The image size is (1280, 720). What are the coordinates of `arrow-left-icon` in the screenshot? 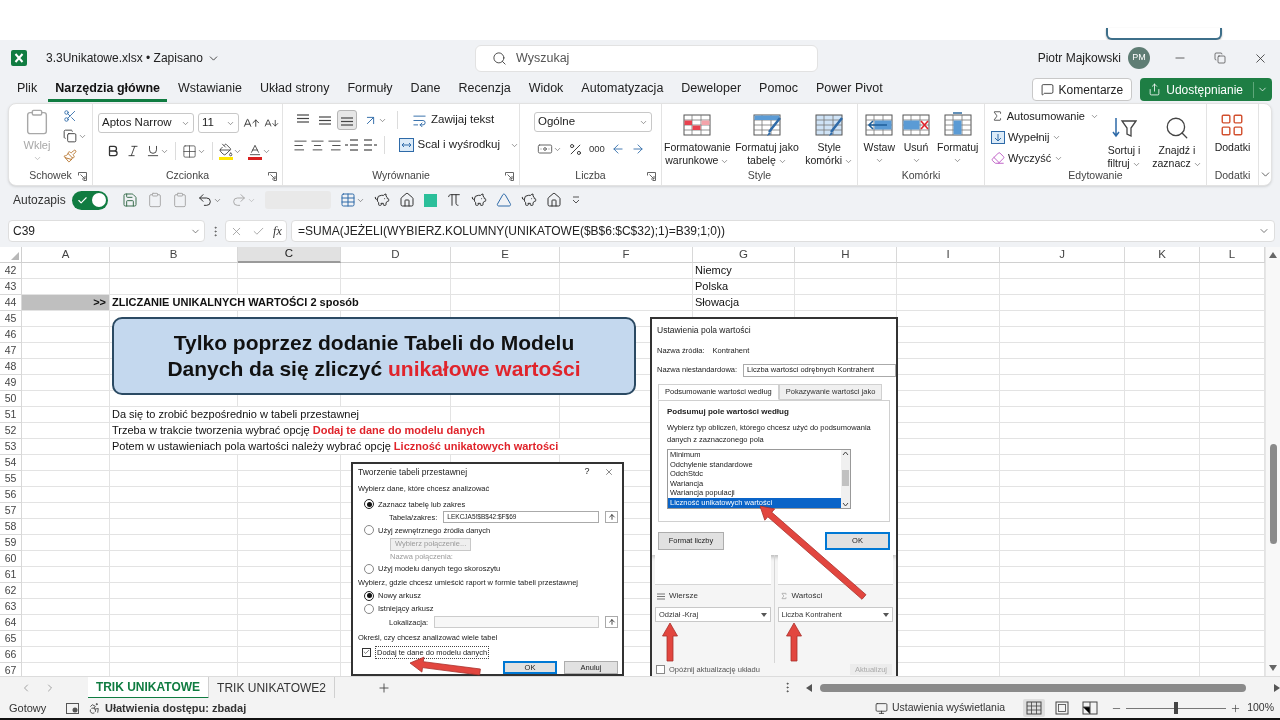 It's located at (617, 149).